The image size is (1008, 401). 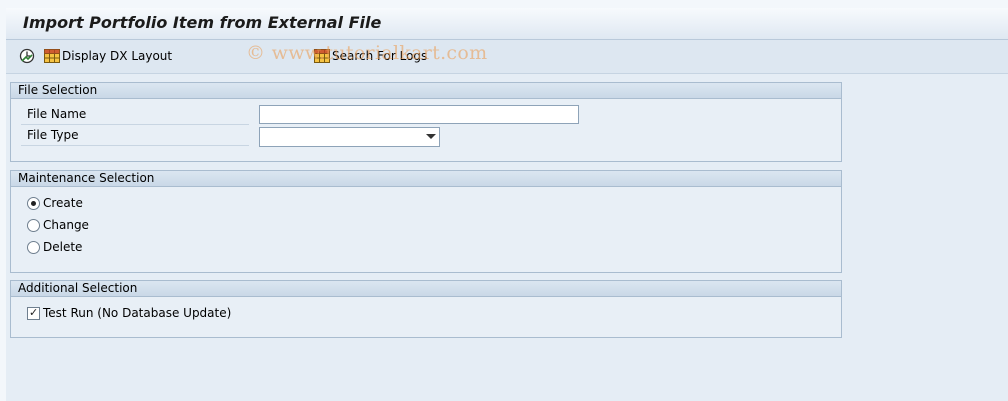 I want to click on display-dx-layout-label: Display DX Layout, so click(x=117, y=56).